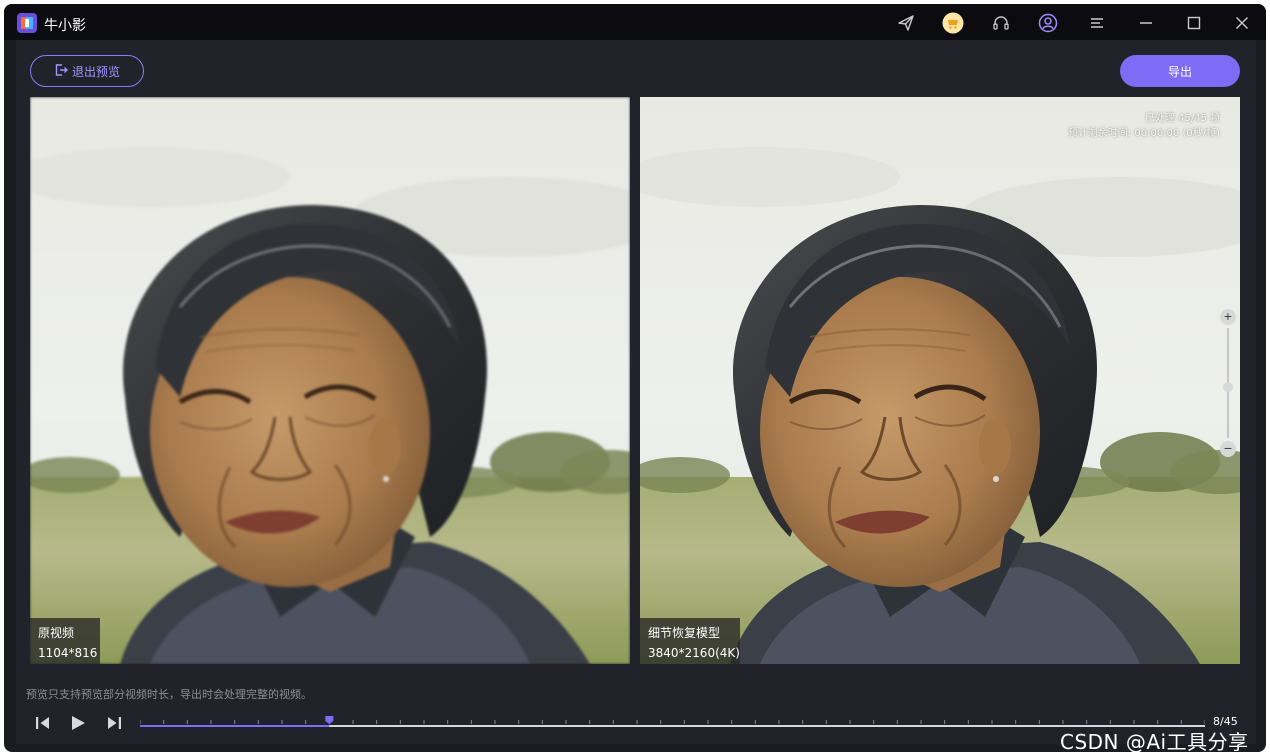 The width and height of the screenshot is (1270, 756). What do you see at coordinates (68, 653) in the screenshot?
I see `original-video-resolution: 1104*816` at bounding box center [68, 653].